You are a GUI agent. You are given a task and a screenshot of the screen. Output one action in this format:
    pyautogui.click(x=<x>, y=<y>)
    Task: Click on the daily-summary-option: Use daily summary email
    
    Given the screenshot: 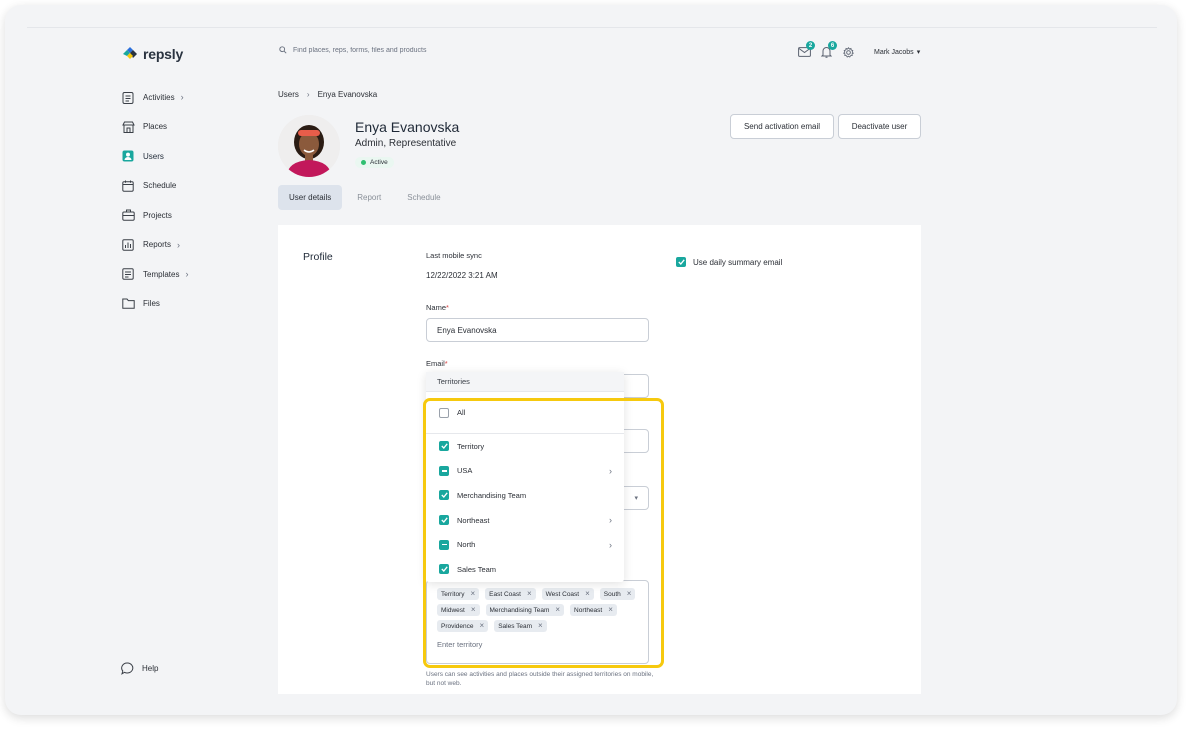 What is the action you would take?
    pyautogui.click(x=729, y=262)
    